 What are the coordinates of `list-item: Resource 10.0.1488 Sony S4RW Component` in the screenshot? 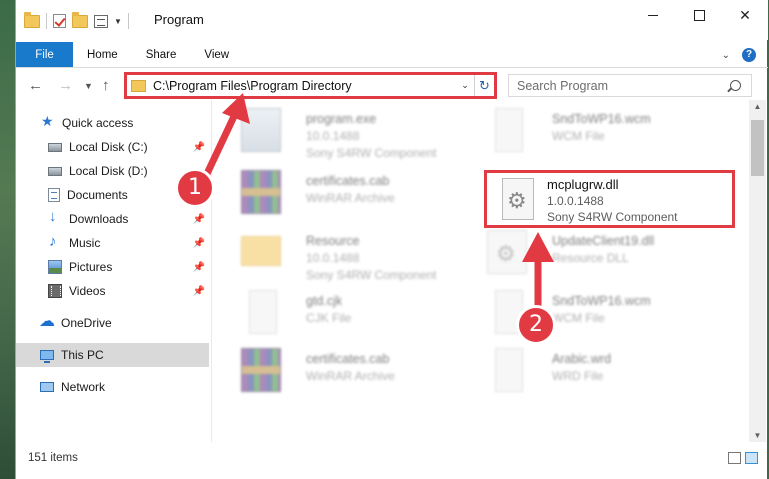 It's located at (351, 252).